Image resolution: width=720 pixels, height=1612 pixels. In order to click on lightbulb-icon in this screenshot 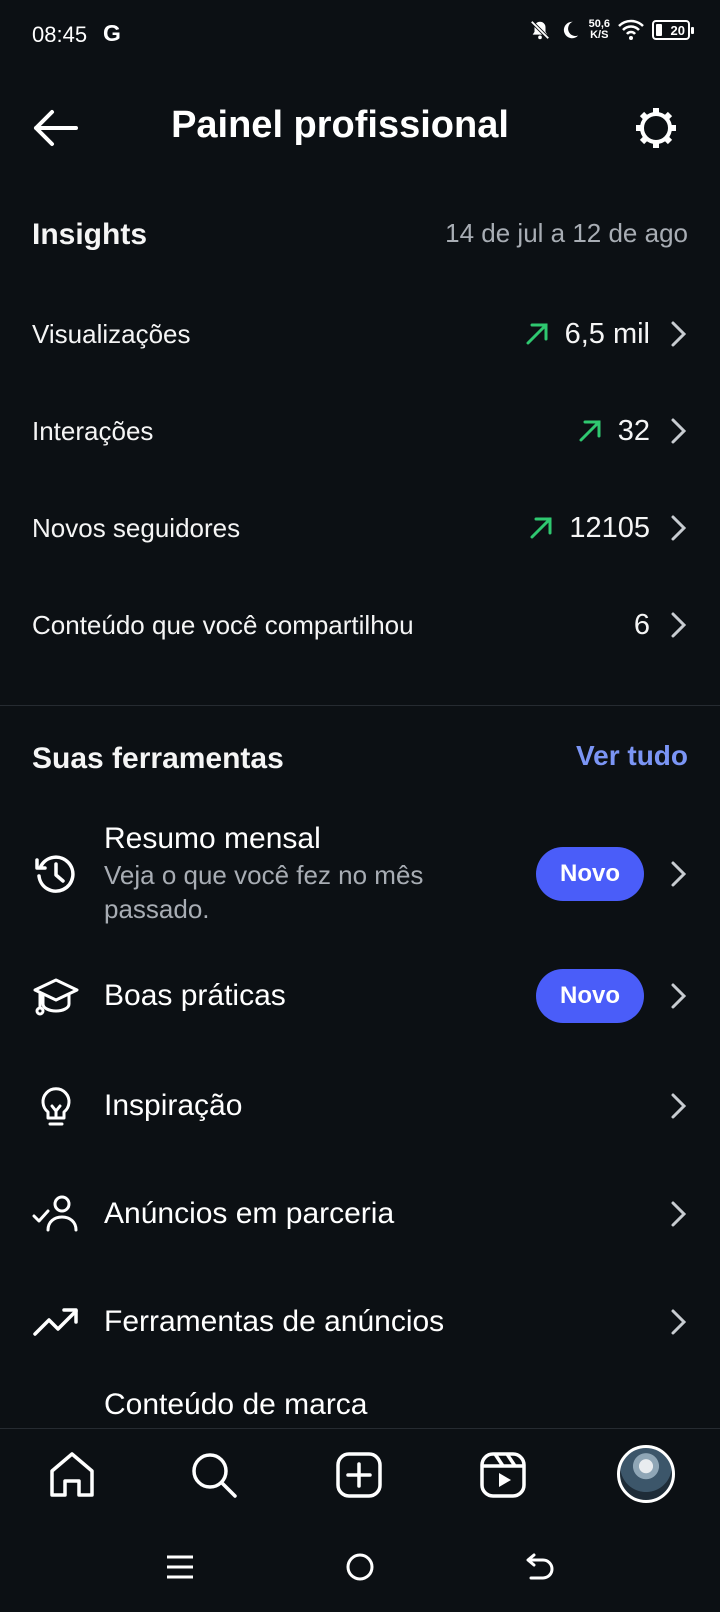, I will do `click(56, 1106)`.